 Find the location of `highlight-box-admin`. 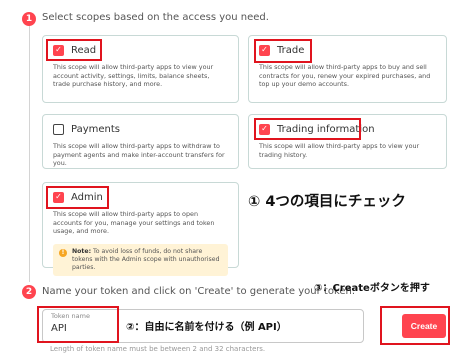

highlight-box-admin is located at coordinates (77, 197).